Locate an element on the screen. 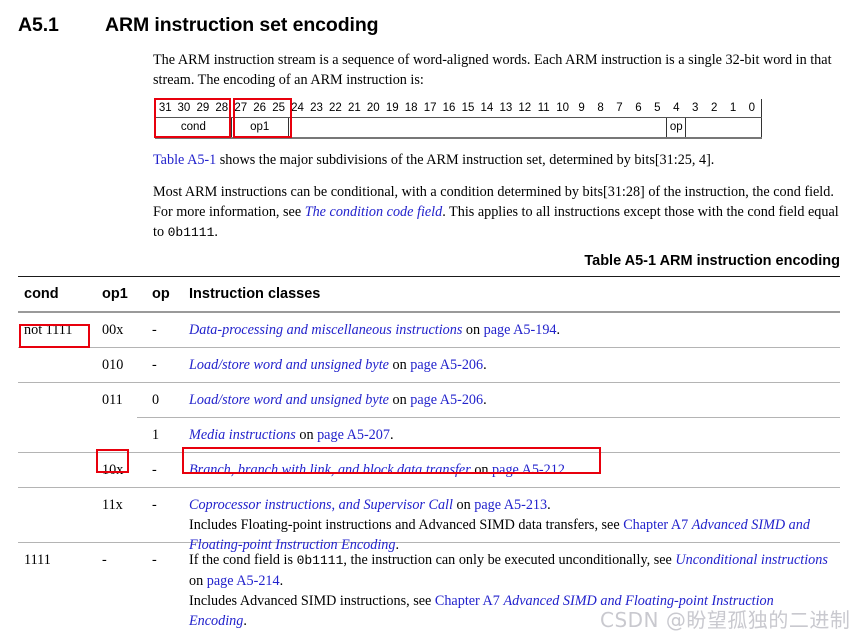  condition-text-part3: . is located at coordinates (216, 232).